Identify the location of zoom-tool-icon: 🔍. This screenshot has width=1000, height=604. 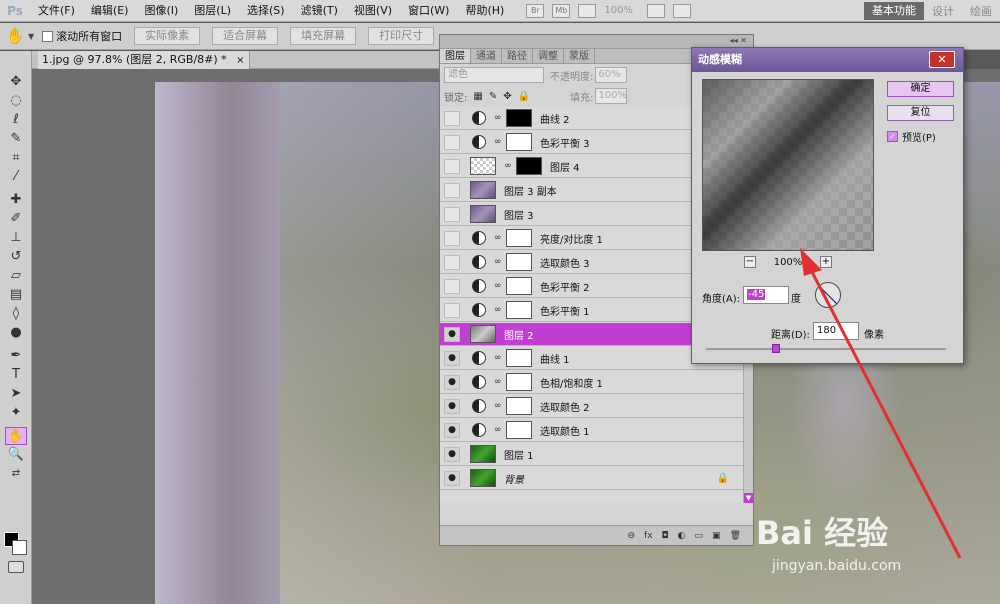
(16, 455).